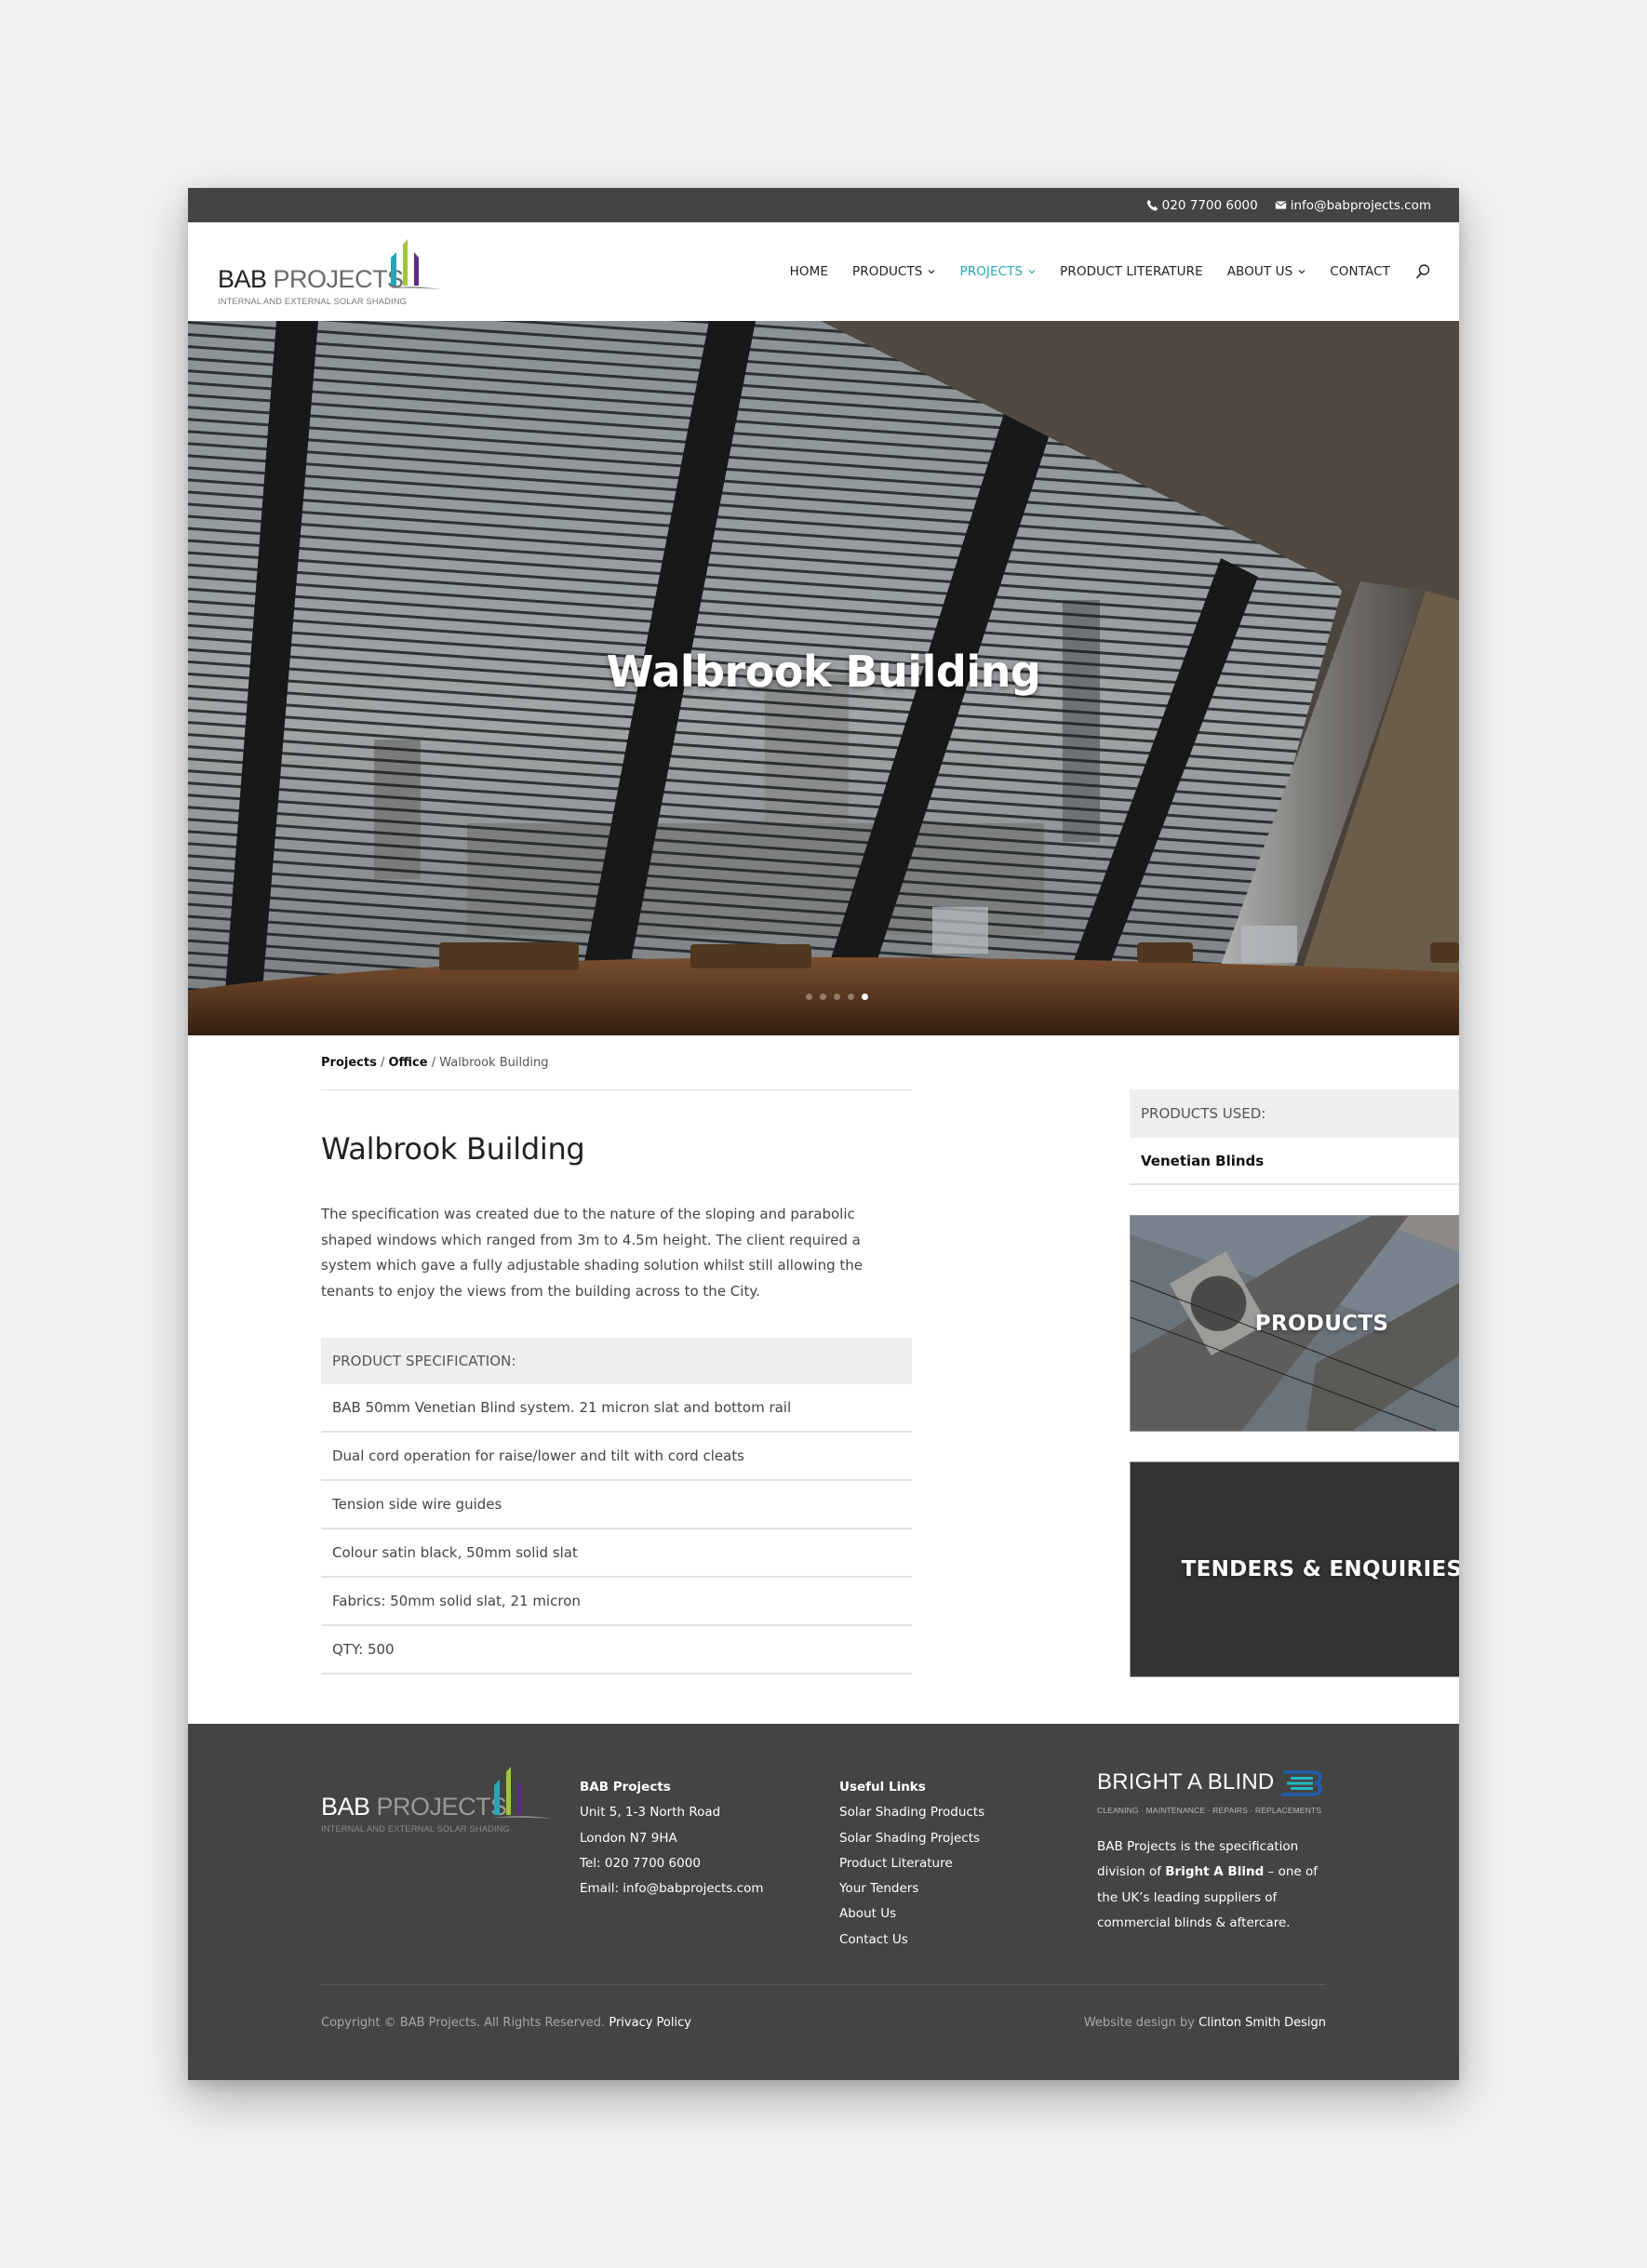 Image resolution: width=1647 pixels, height=2268 pixels. I want to click on products-tile: PRODUCTS, so click(1294, 1323).